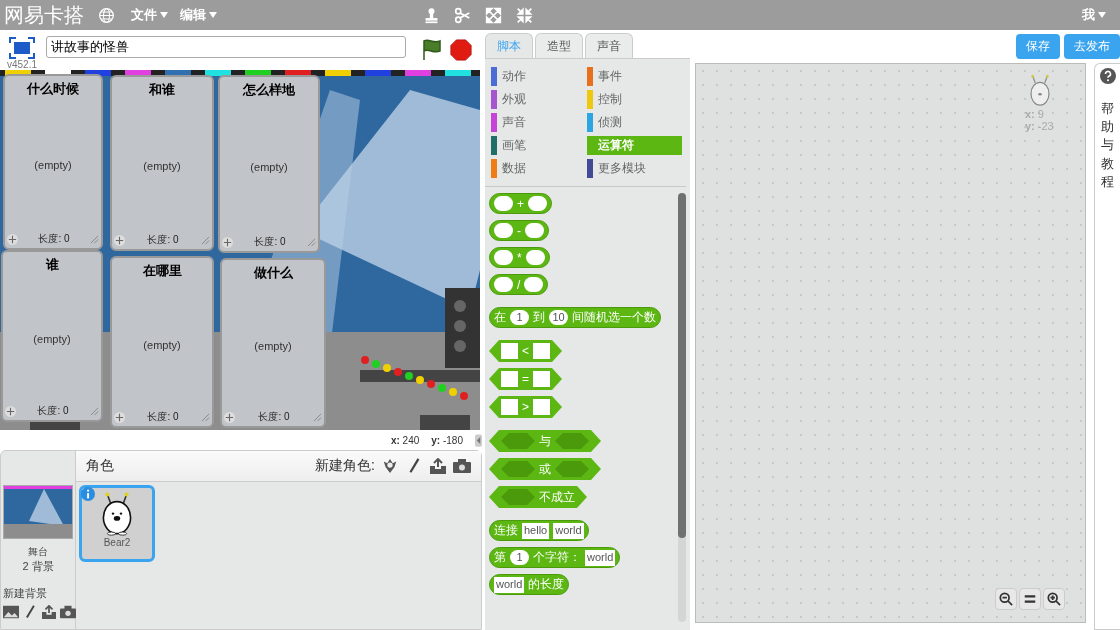 Image resolution: width=1120 pixels, height=630 pixels. Describe the element at coordinates (431, 15) in the screenshot. I see `stamp-icon` at that location.